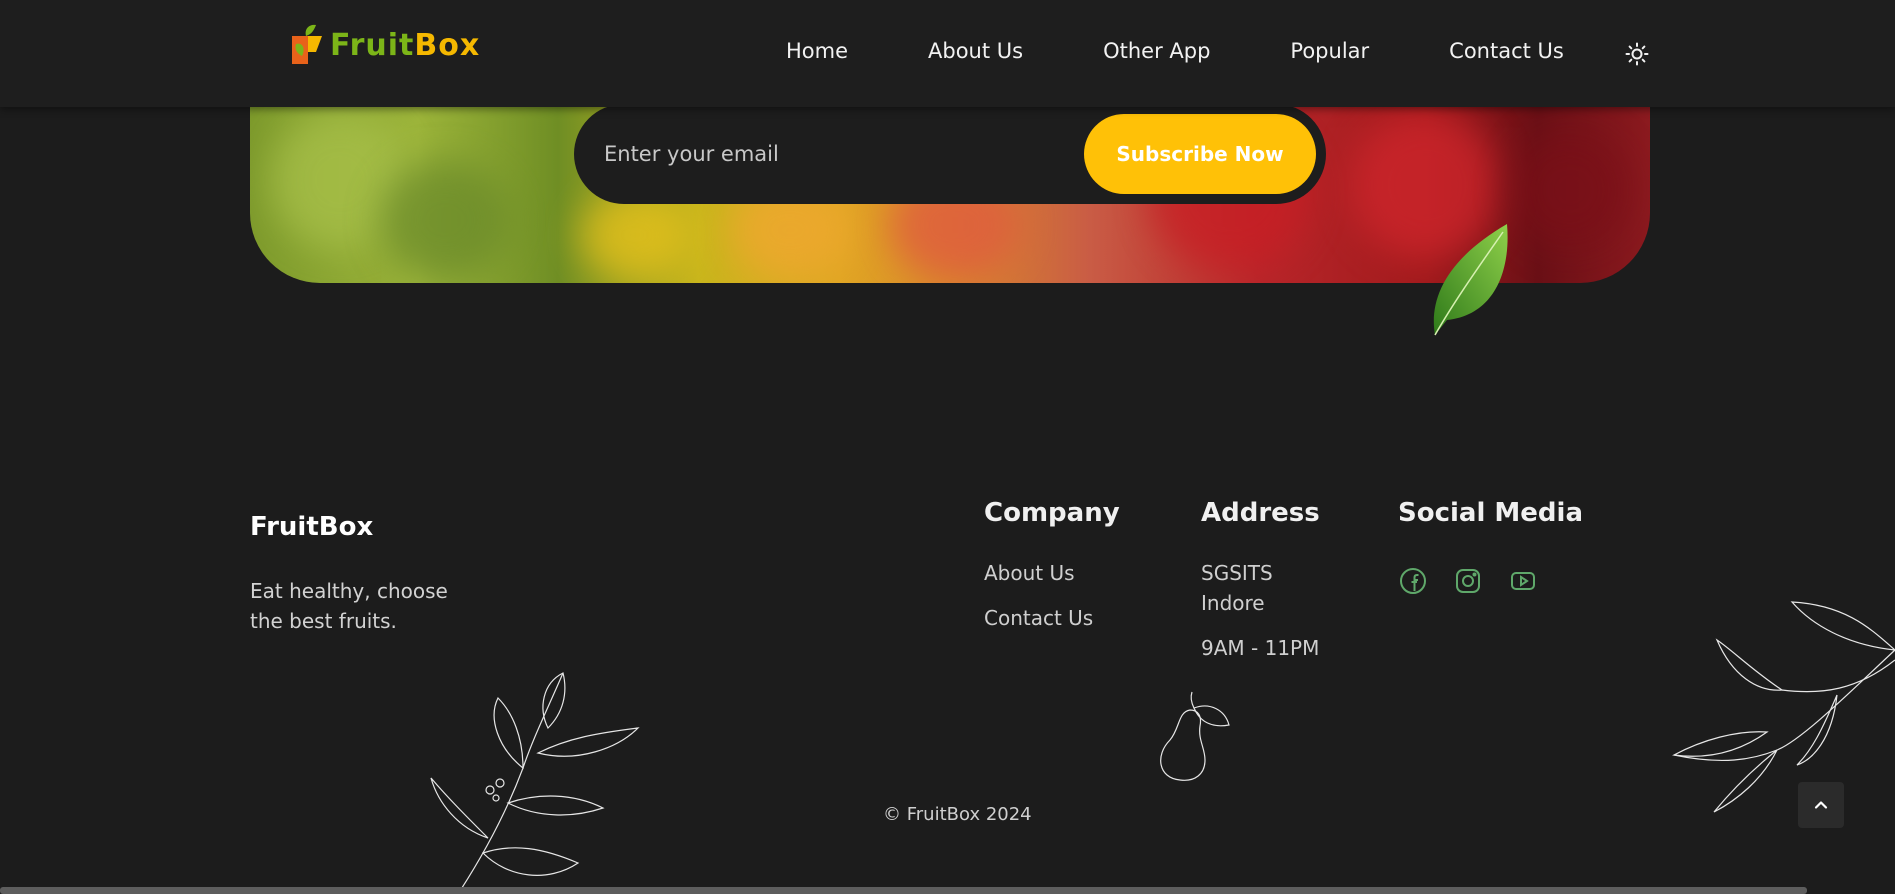  What do you see at coordinates (1783, 707) in the screenshot?
I see `leaf-branch-illustration` at bounding box center [1783, 707].